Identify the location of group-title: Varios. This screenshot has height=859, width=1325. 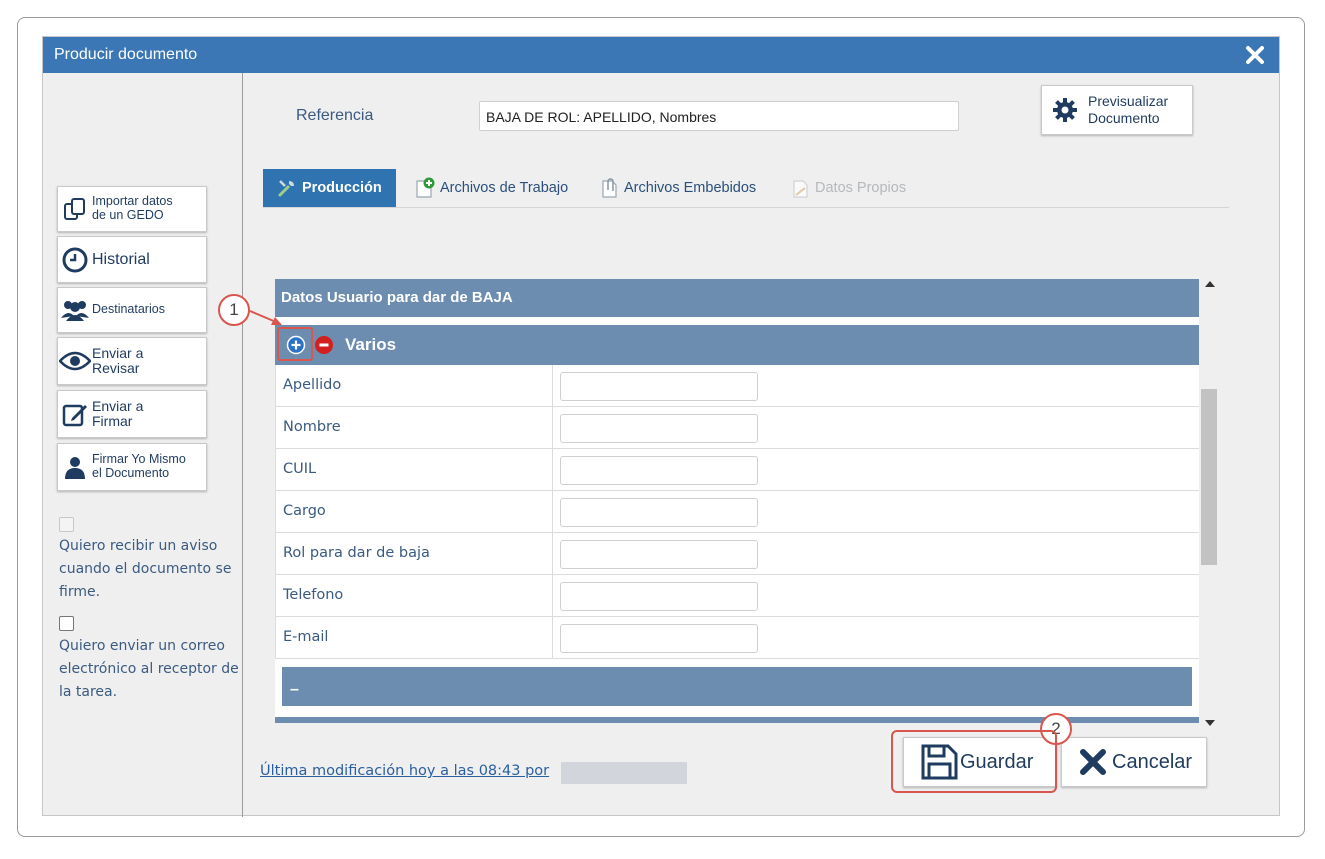
(371, 344).